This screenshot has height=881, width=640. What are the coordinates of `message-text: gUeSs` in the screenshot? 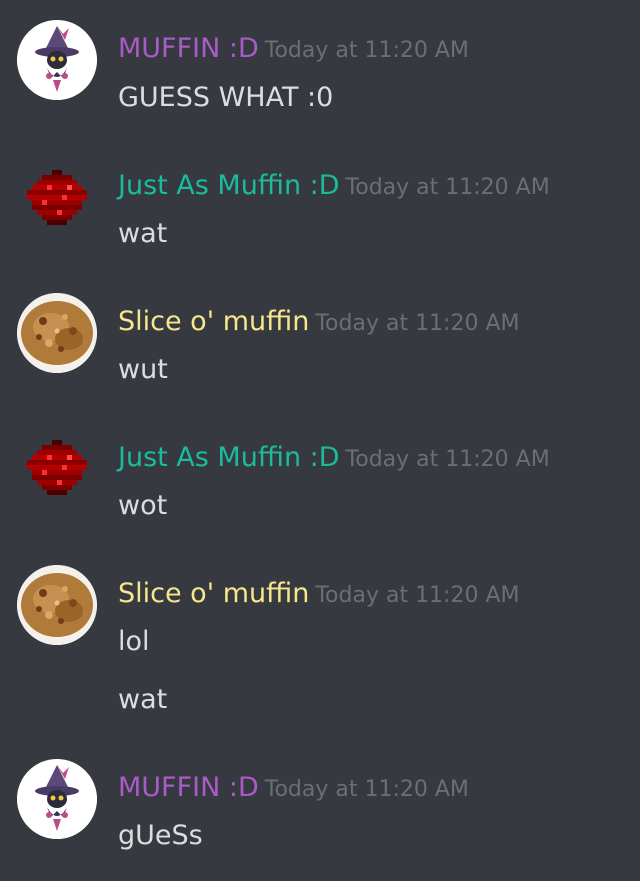 It's located at (160, 835).